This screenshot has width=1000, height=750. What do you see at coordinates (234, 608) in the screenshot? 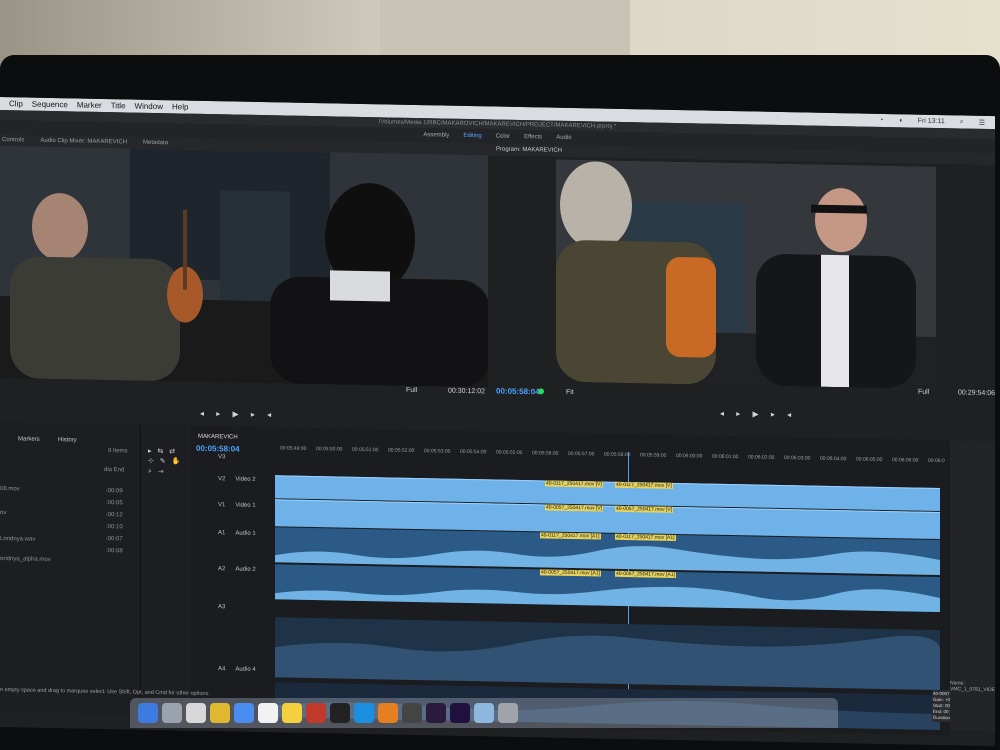
I see `track-header-a3: A3` at bounding box center [234, 608].